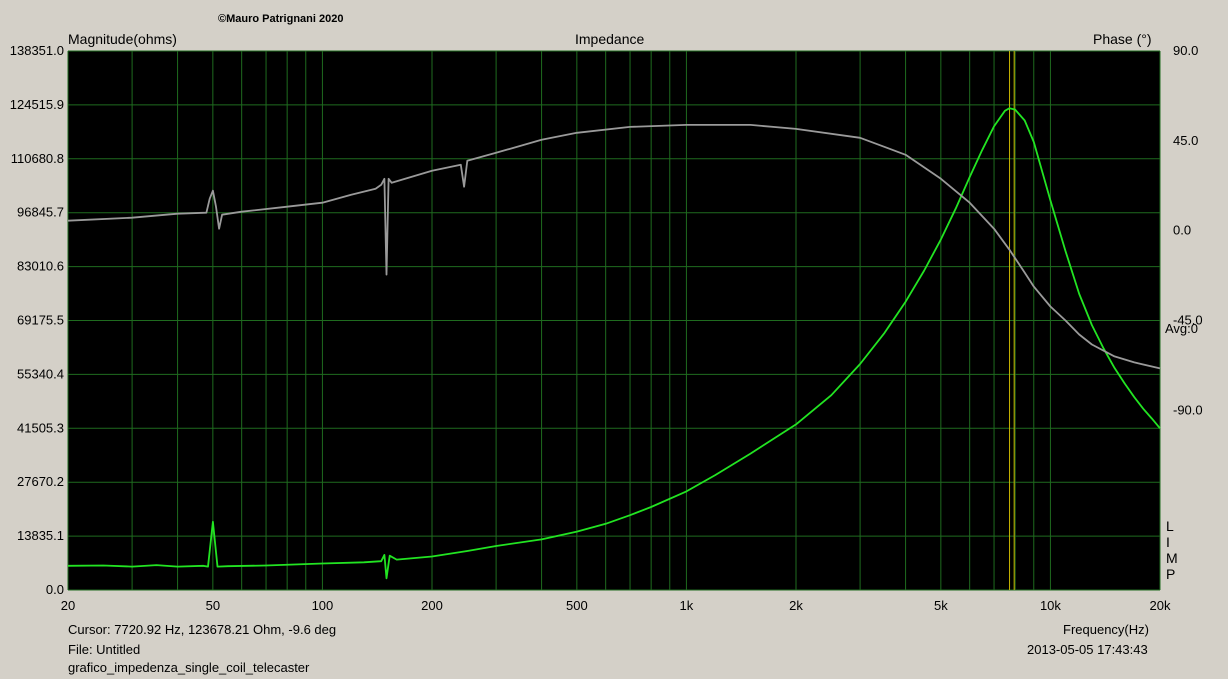  I want to click on x-tick-label: 200, so click(432, 605).